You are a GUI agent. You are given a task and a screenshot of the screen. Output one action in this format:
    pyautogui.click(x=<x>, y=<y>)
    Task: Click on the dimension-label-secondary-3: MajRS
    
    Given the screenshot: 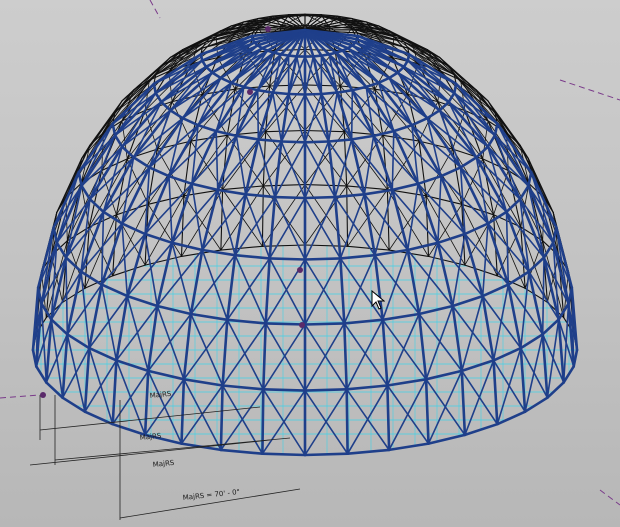 What is the action you would take?
    pyautogui.click(x=163, y=464)
    